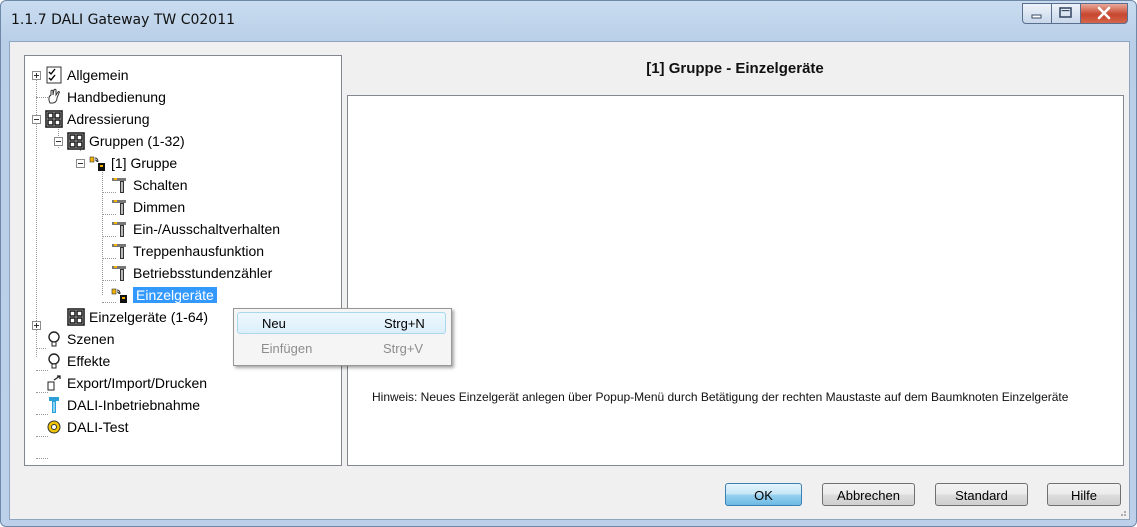 Image resolution: width=1137 pixels, height=527 pixels. Describe the element at coordinates (54, 96) in the screenshot. I see `hand-icon` at that location.